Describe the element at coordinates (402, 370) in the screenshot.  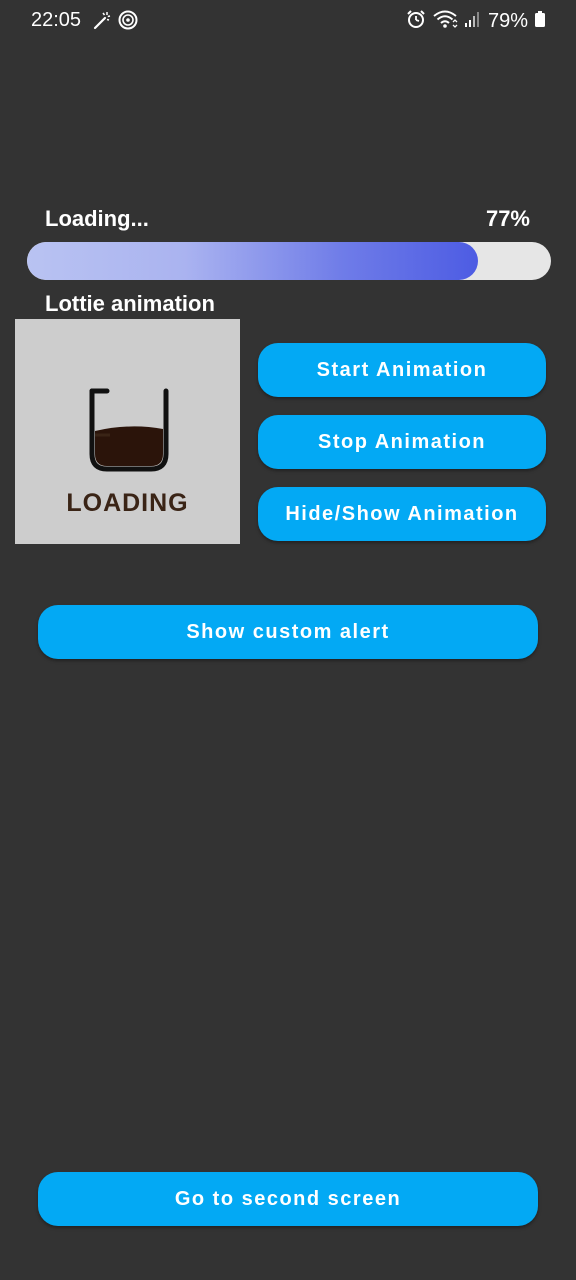
I see `start-animation-button: Start Animation` at that location.